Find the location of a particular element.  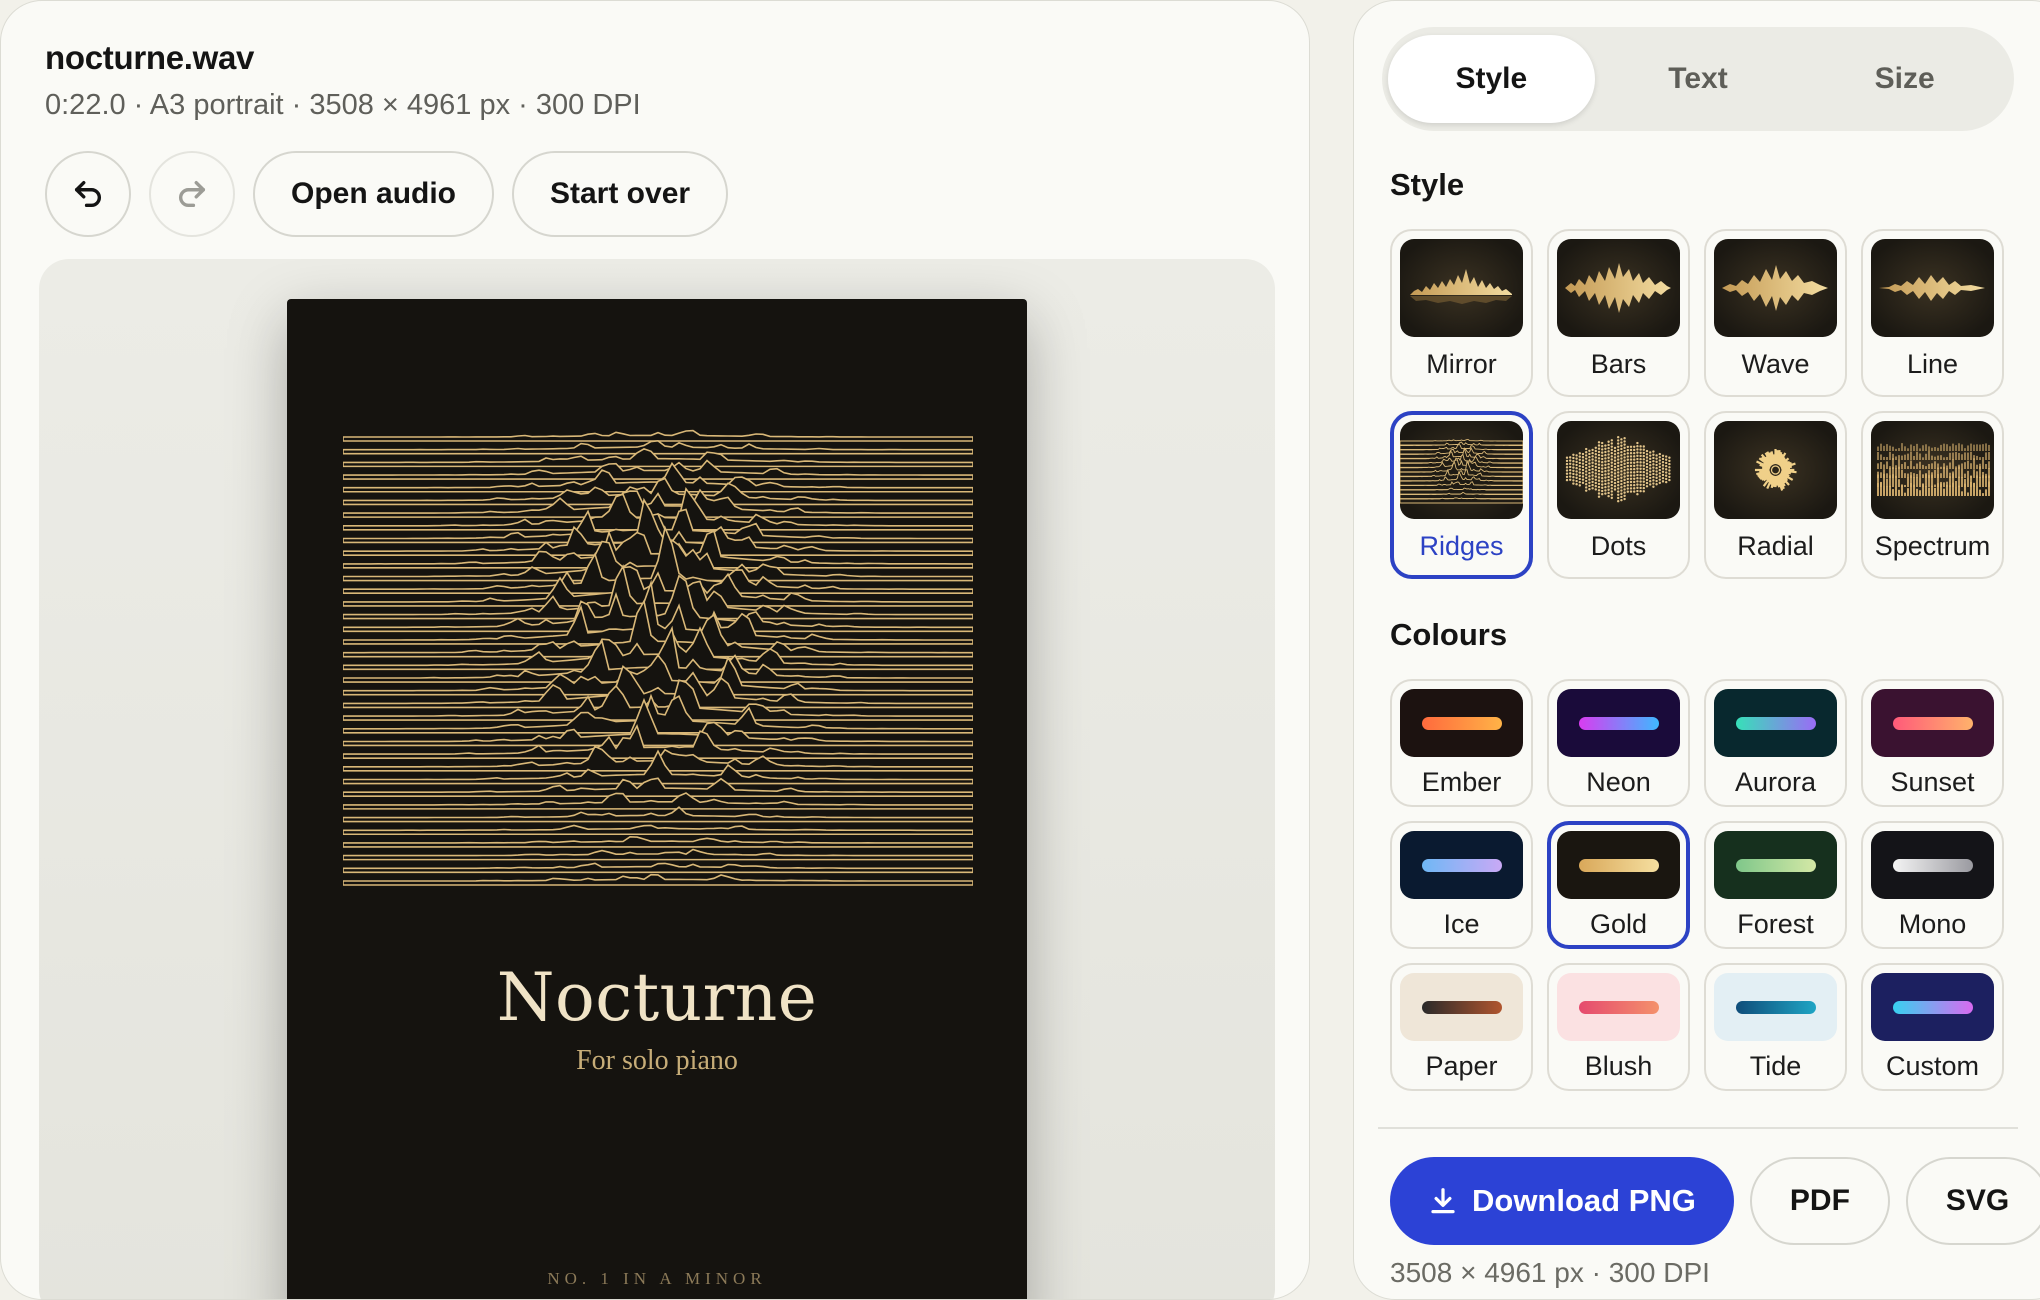

spectrum-preview is located at coordinates (1933, 469).